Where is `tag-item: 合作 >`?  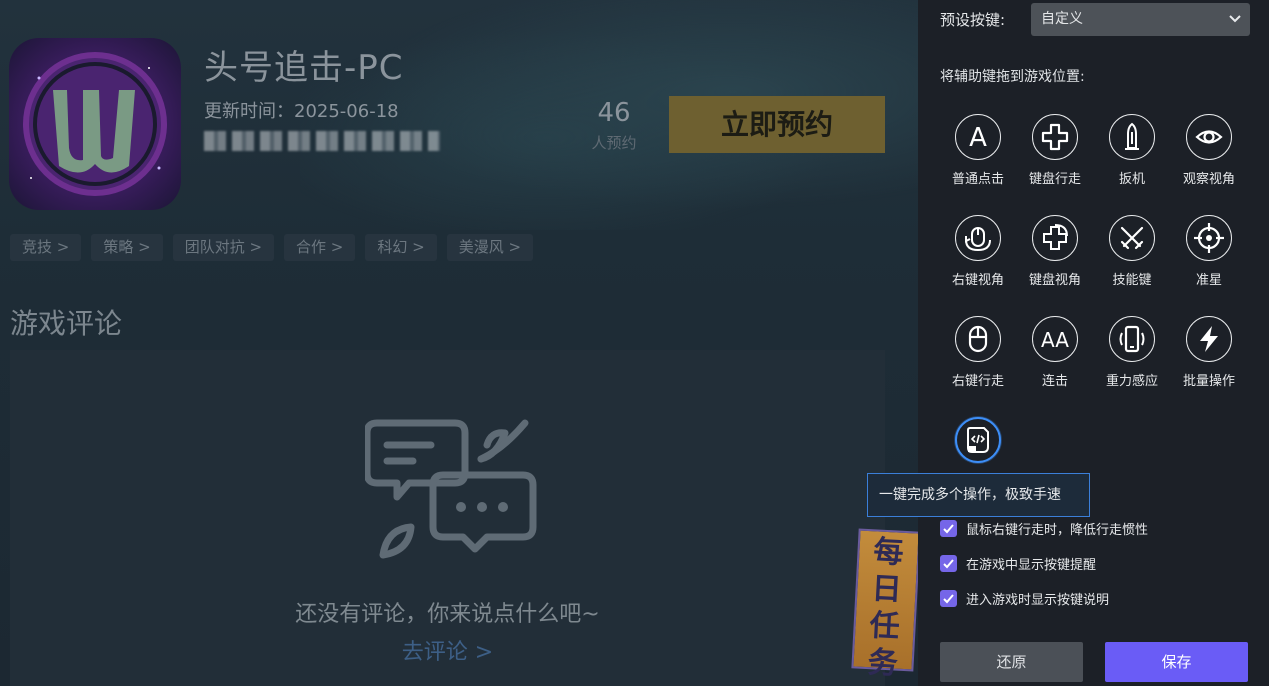 tag-item: 合作 > is located at coordinates (320, 247).